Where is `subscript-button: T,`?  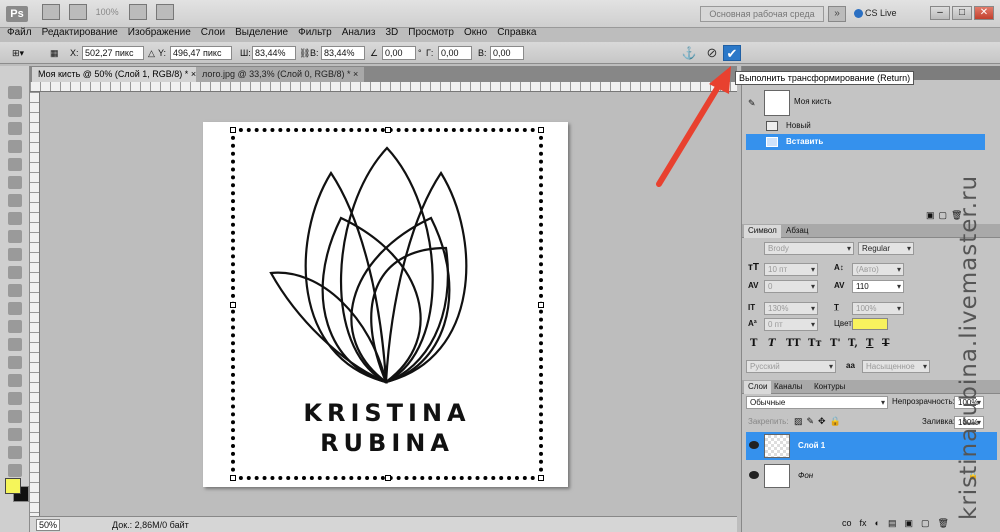 subscript-button: T, is located at coordinates (853, 343).